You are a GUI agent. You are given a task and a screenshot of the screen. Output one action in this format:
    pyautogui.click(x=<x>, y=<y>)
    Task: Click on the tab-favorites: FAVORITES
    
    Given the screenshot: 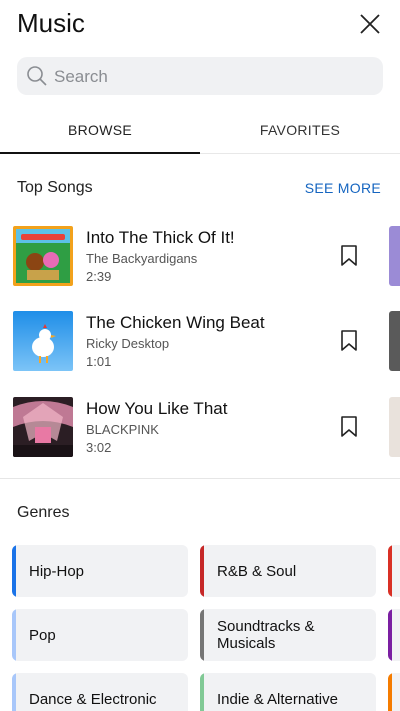 What is the action you would take?
    pyautogui.click(x=300, y=132)
    